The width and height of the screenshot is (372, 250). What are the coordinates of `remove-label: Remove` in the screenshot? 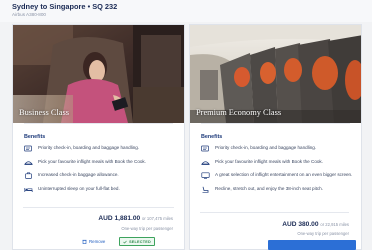 It's located at (97, 241).